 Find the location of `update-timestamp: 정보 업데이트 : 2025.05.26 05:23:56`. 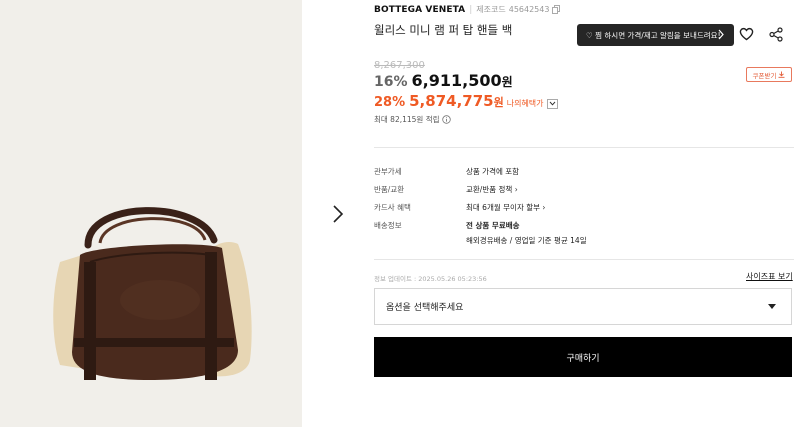

update-timestamp: 정보 업데이트 : 2025.05.26 05:23:56 is located at coordinates (430, 279).